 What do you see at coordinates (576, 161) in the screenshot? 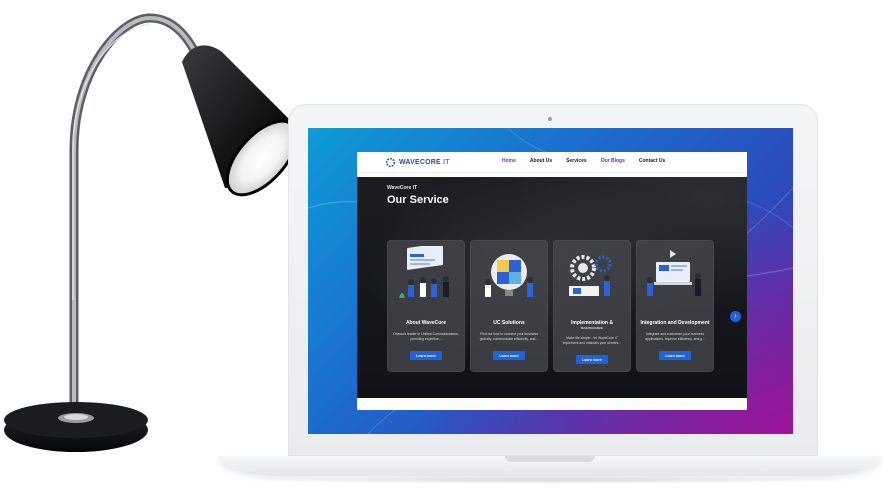
I see `nav-services: Services` at bounding box center [576, 161].